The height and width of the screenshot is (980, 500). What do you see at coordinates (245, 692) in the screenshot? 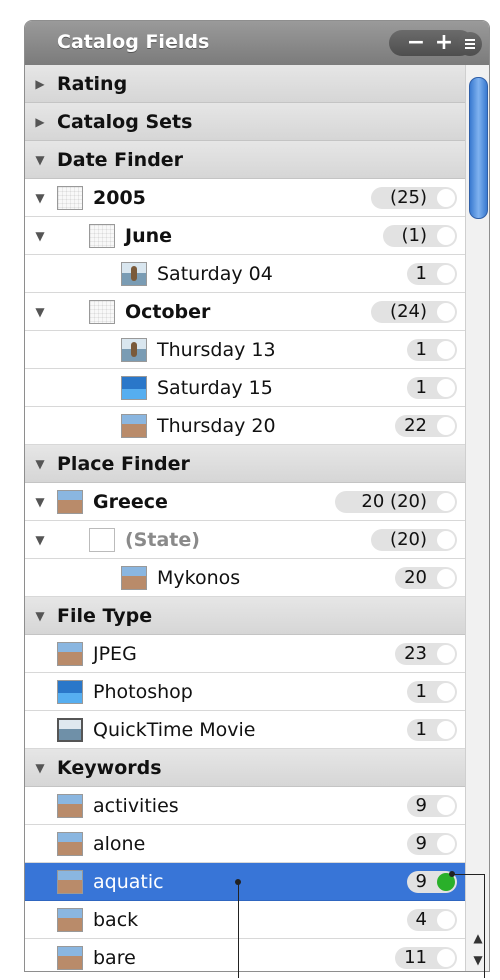
I see `list-item: Photoshop 1` at bounding box center [245, 692].